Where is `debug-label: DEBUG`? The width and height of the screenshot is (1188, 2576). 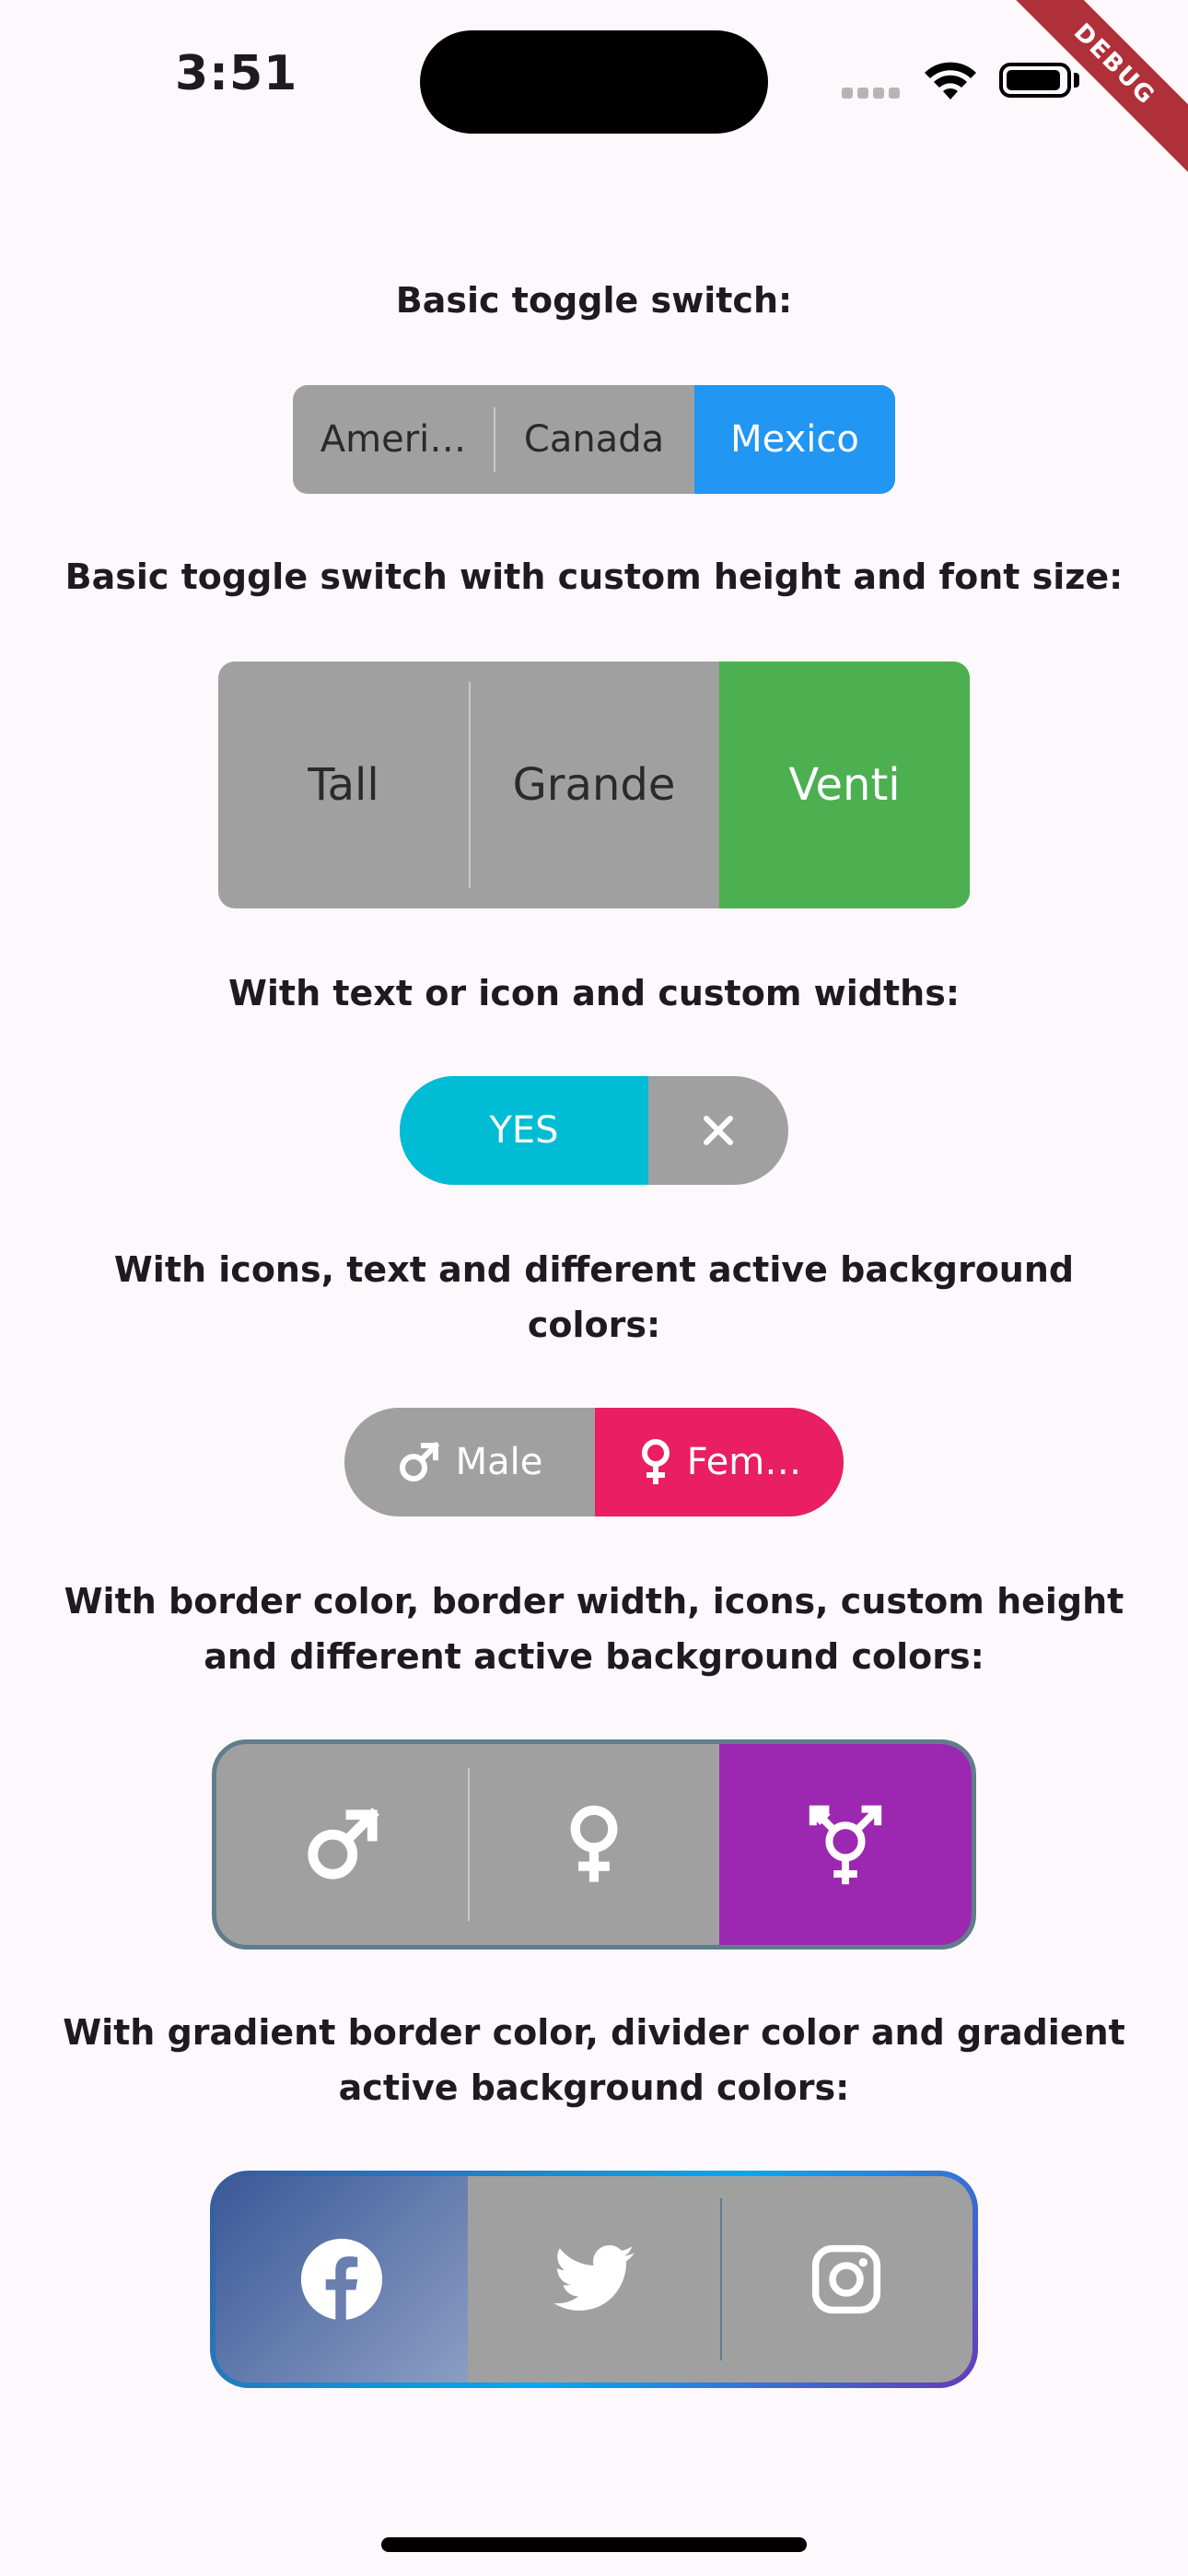
debug-label: DEBUG is located at coordinates (1096, 90).